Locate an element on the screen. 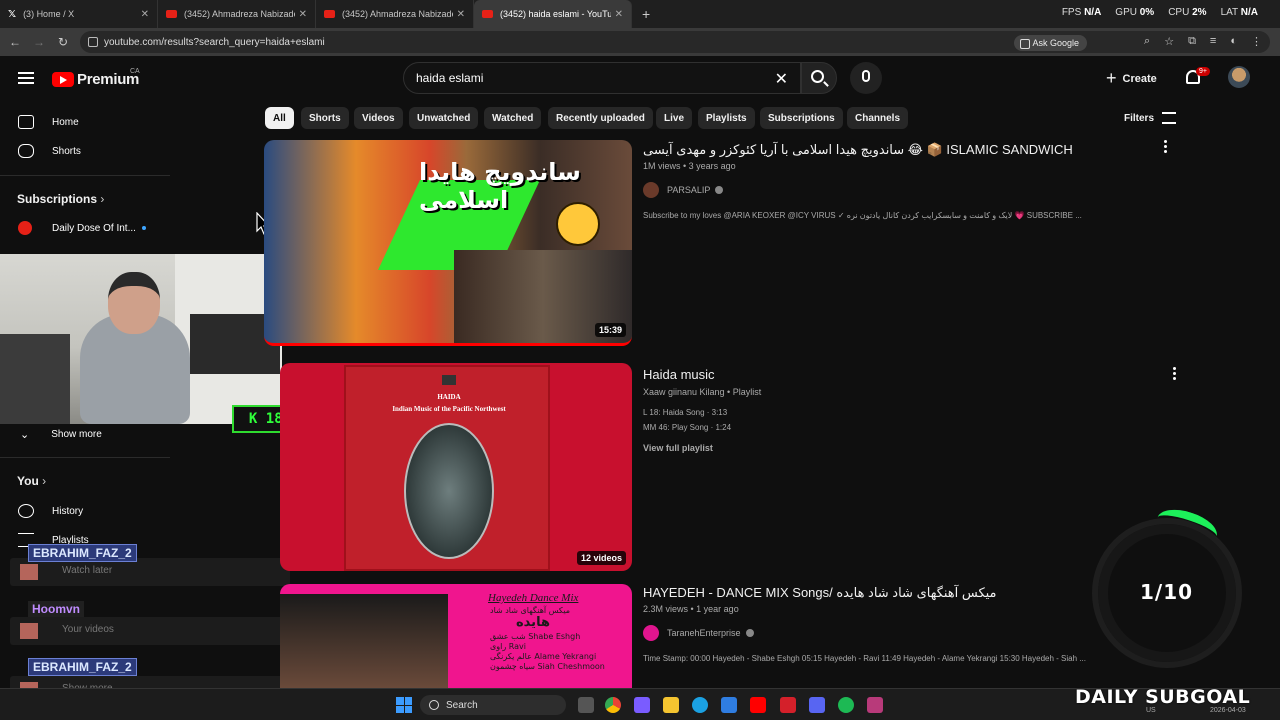 The image size is (1280, 720). tab-search-icon: ≡ is located at coordinates (1213, 41).